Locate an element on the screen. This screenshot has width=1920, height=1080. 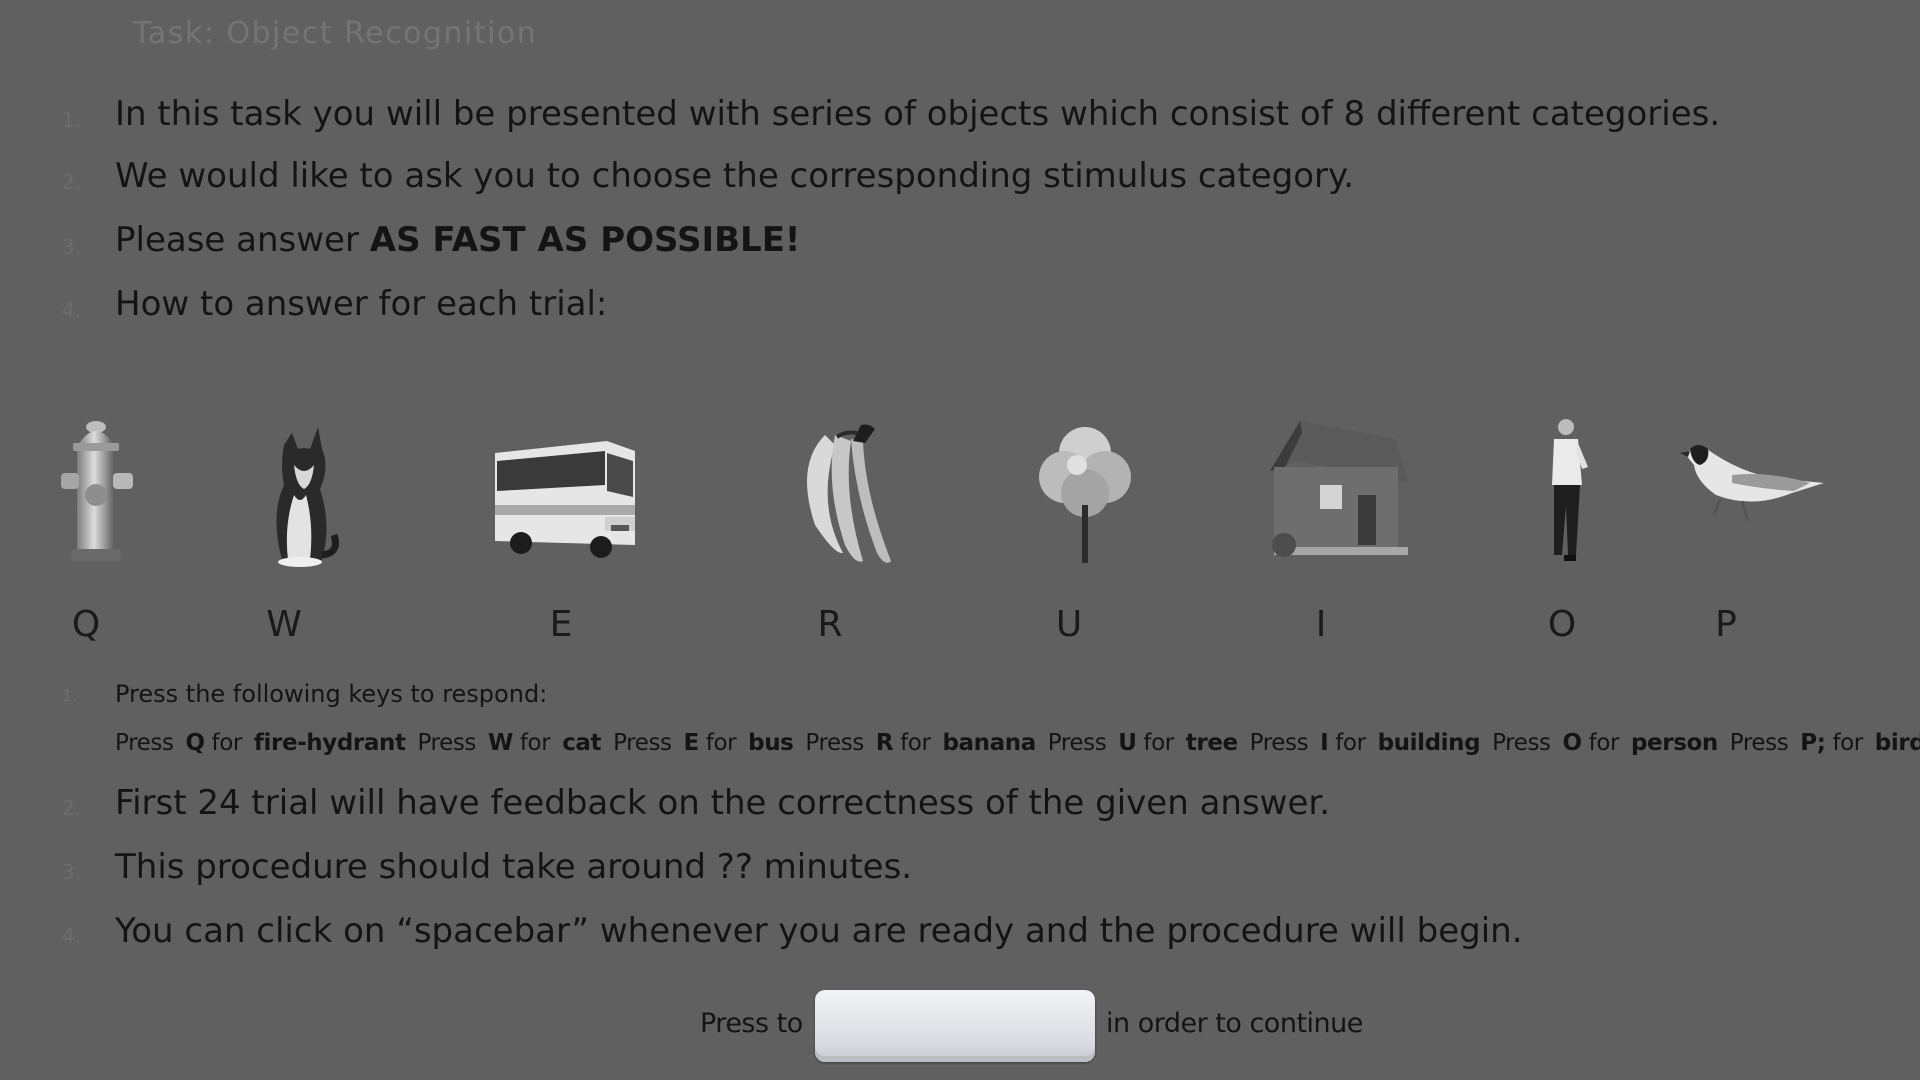
intro-text-3: Please answer AS FAST AS POSSIBLE! is located at coordinates (457, 240).